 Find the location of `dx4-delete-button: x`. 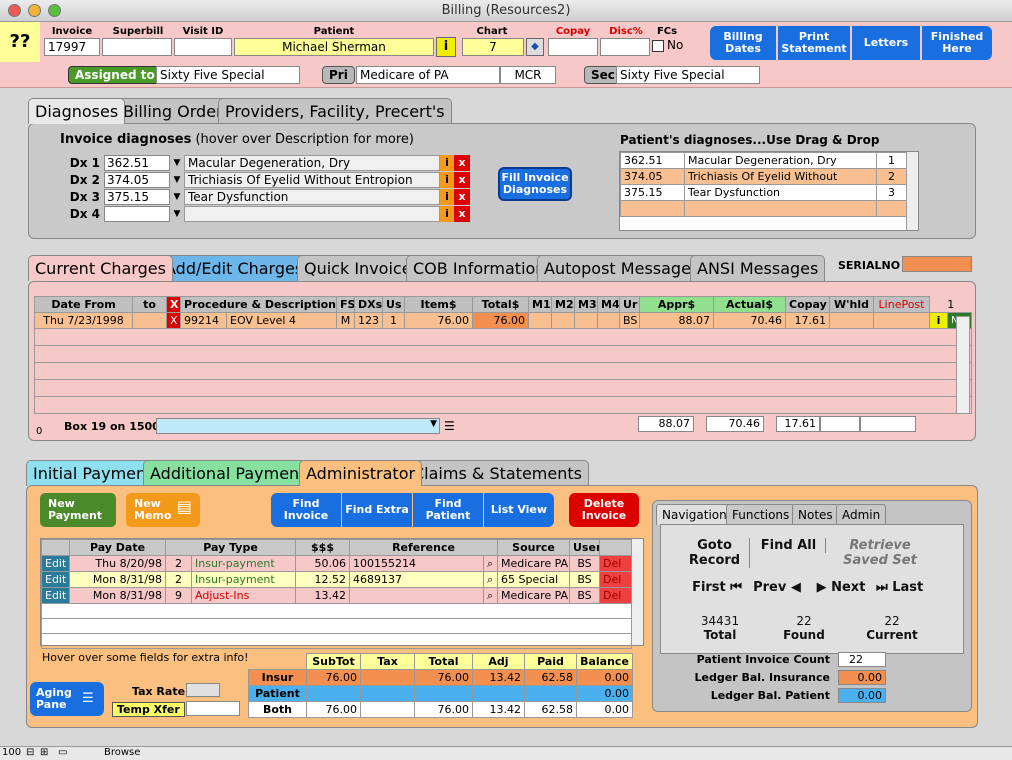

dx4-delete-button: x is located at coordinates (462, 213).